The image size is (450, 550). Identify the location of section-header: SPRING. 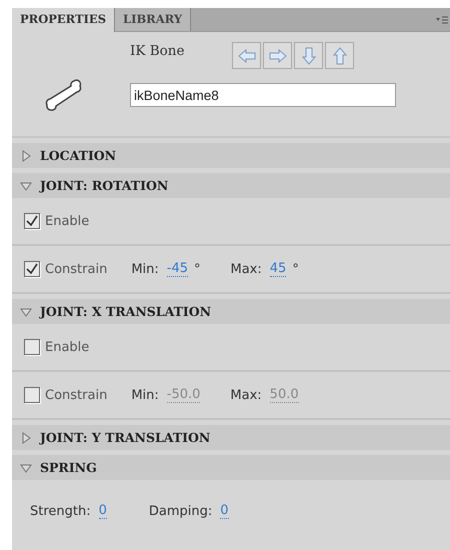
(231, 467).